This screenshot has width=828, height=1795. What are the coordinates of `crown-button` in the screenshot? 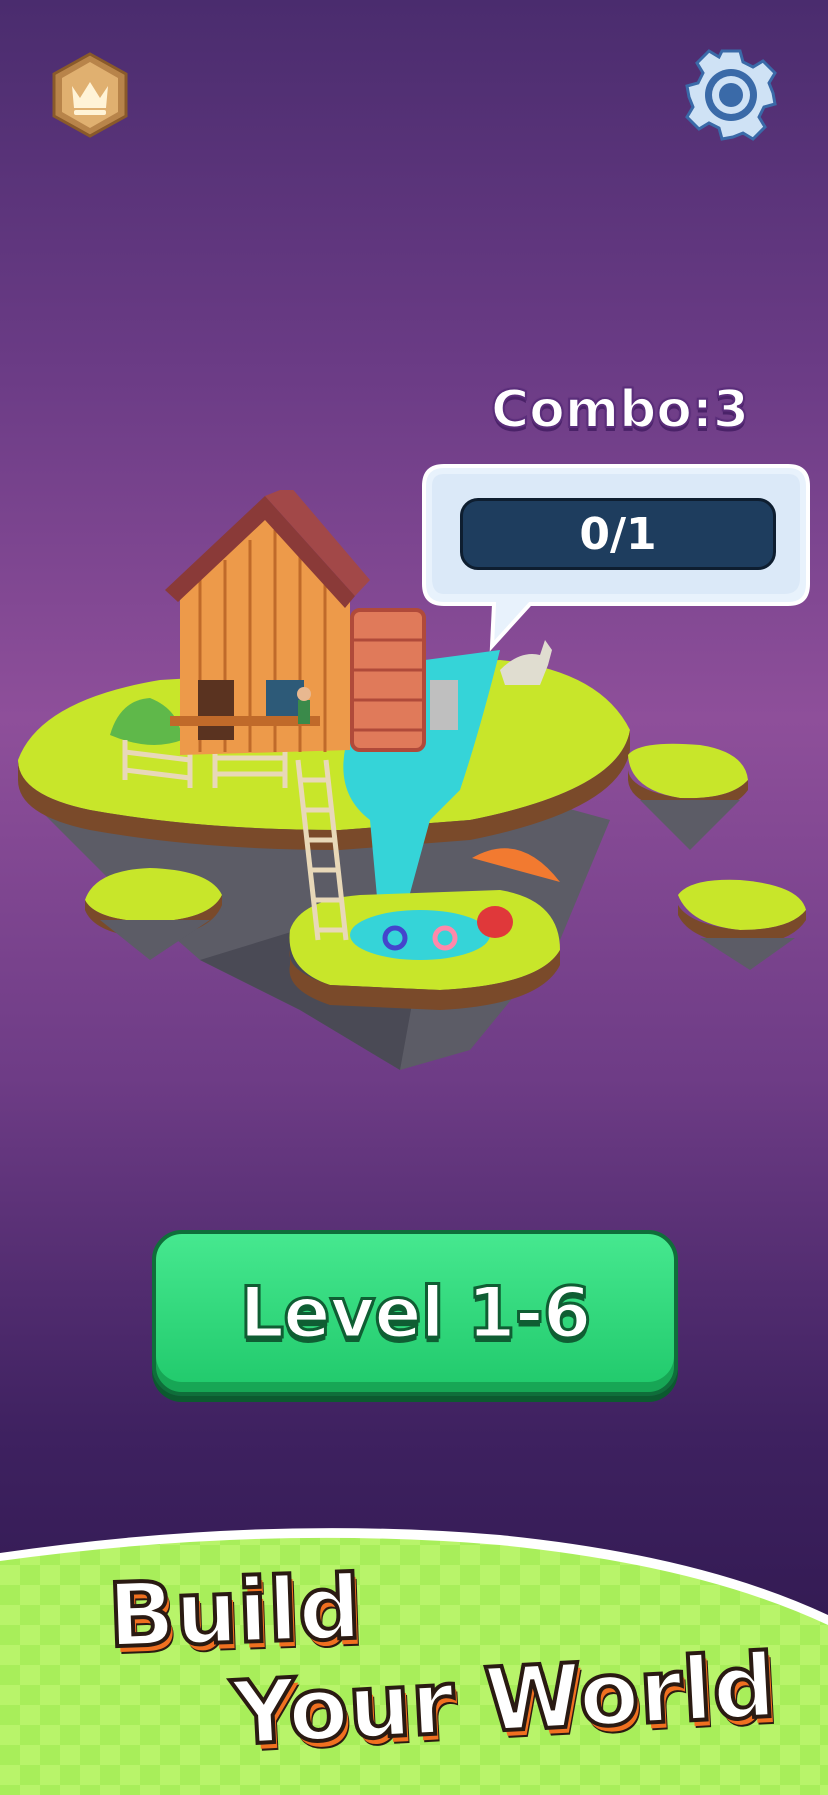 It's located at (90, 95).